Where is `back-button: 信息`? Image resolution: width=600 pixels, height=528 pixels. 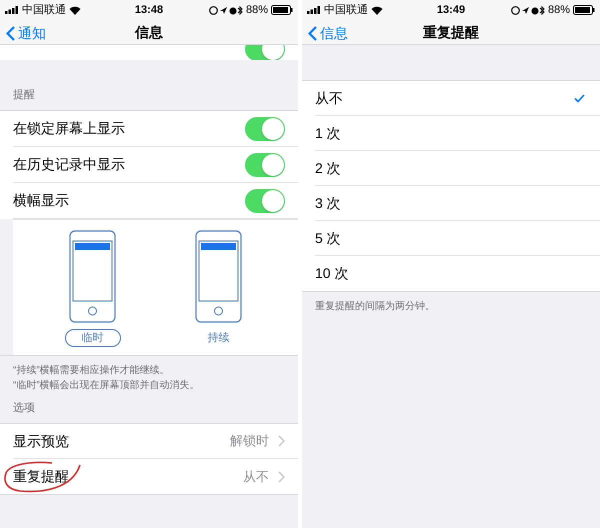 back-button: 信息 is located at coordinates (328, 33).